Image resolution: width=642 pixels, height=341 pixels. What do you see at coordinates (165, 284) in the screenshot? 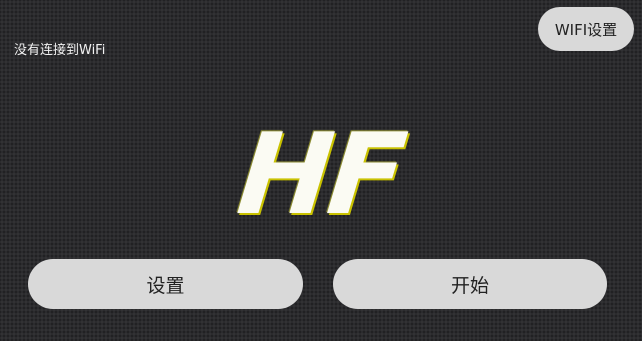
I see `settings-button: 设置` at bounding box center [165, 284].